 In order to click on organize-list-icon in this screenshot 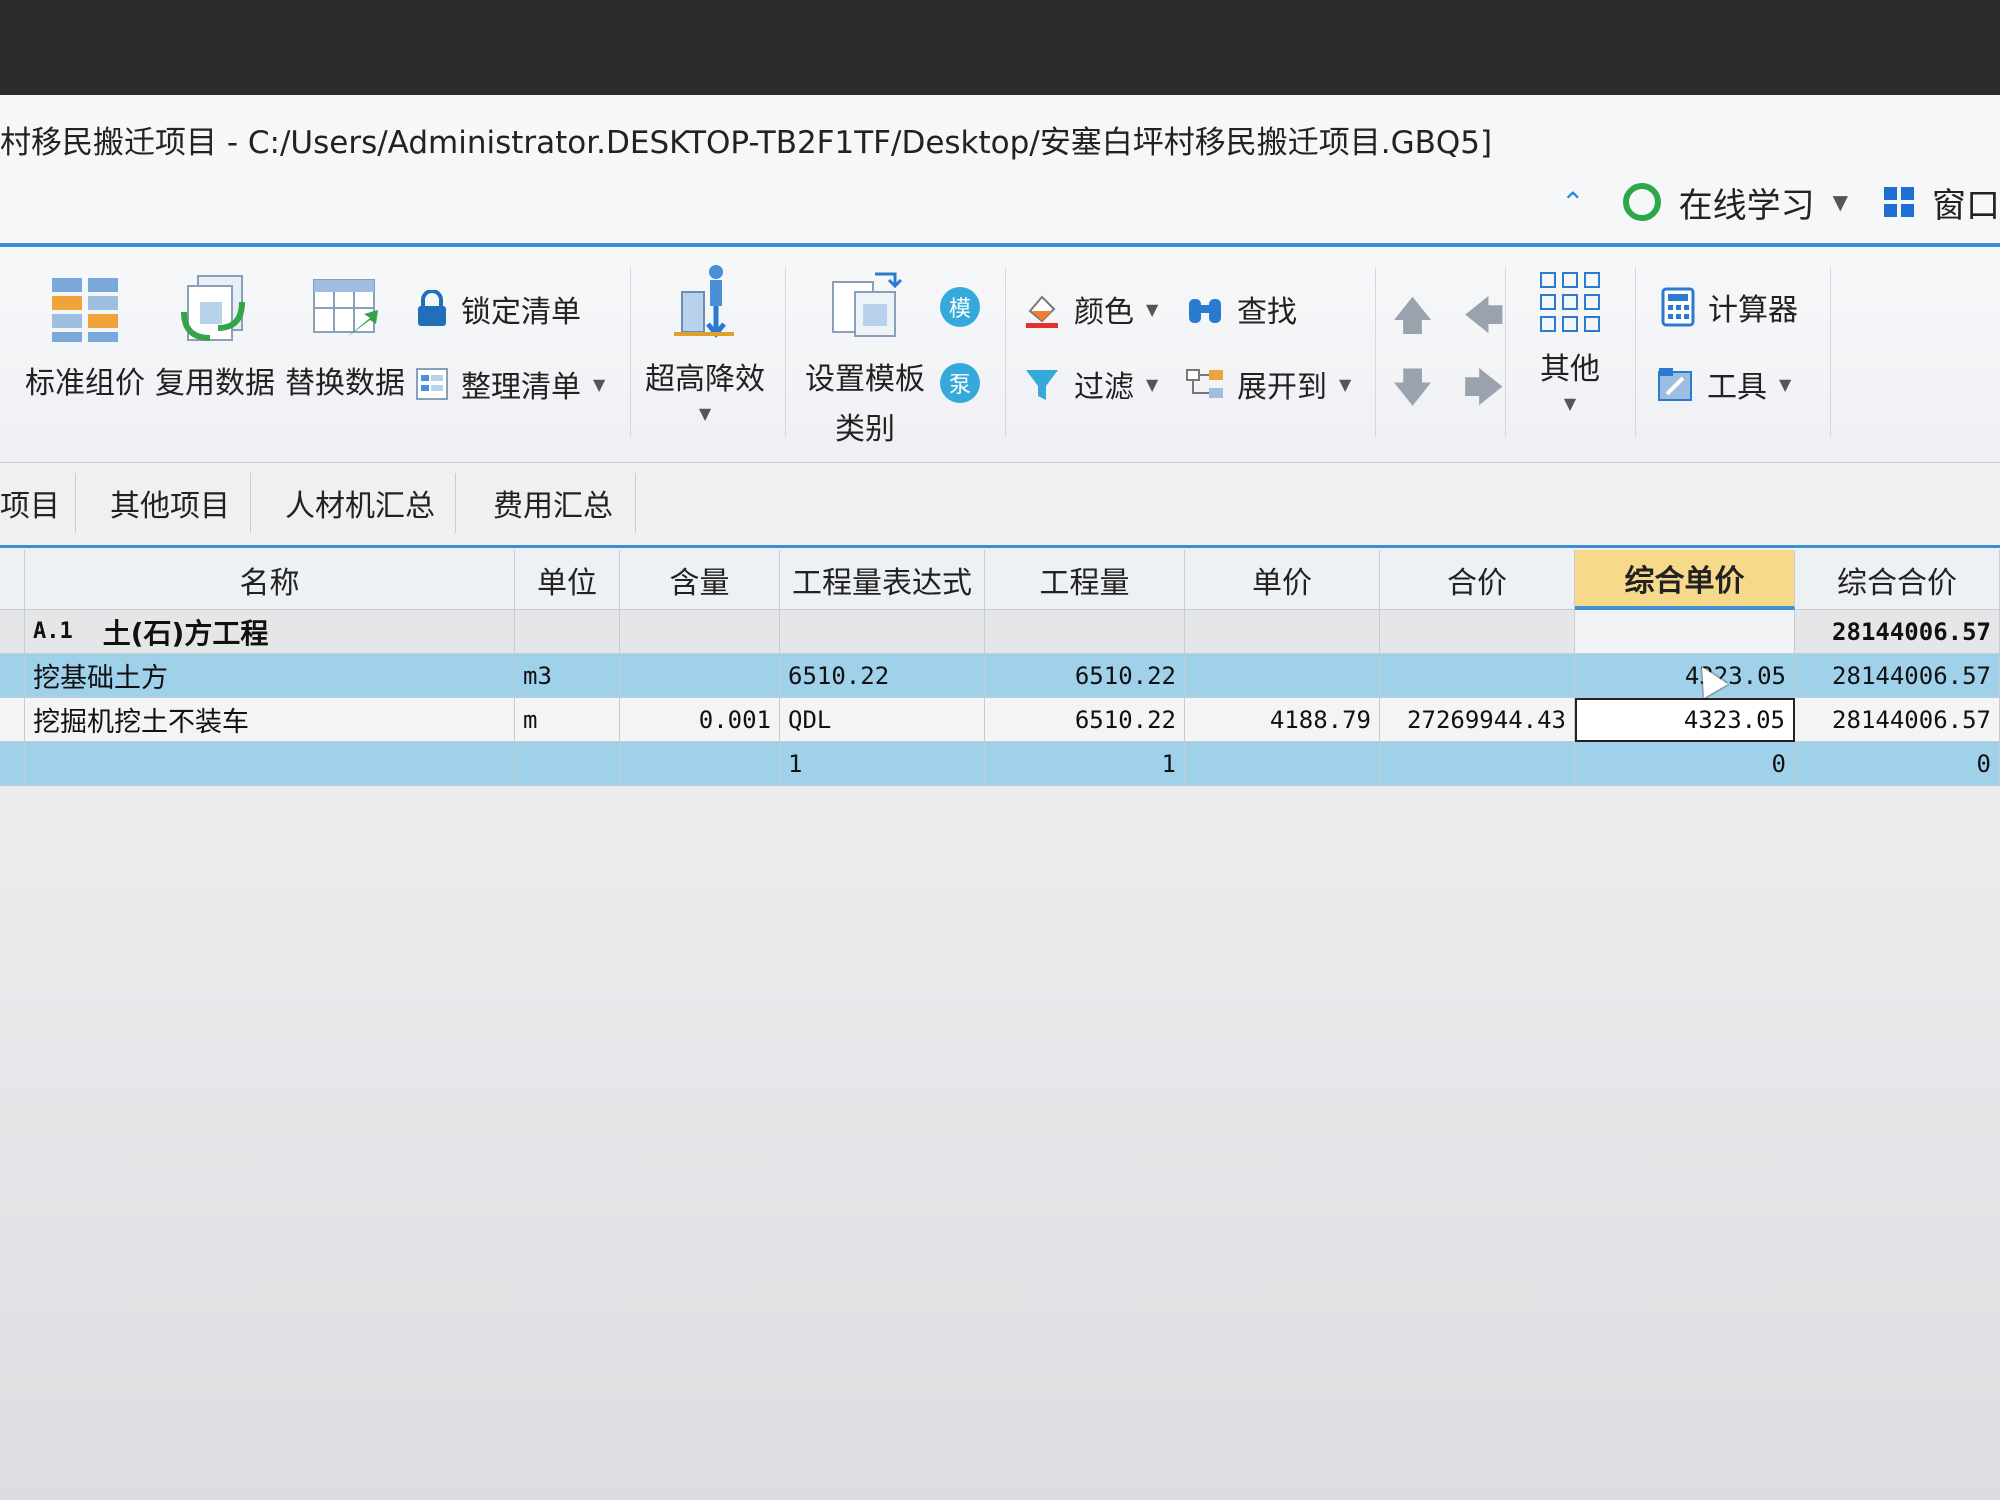, I will do `click(432, 384)`.